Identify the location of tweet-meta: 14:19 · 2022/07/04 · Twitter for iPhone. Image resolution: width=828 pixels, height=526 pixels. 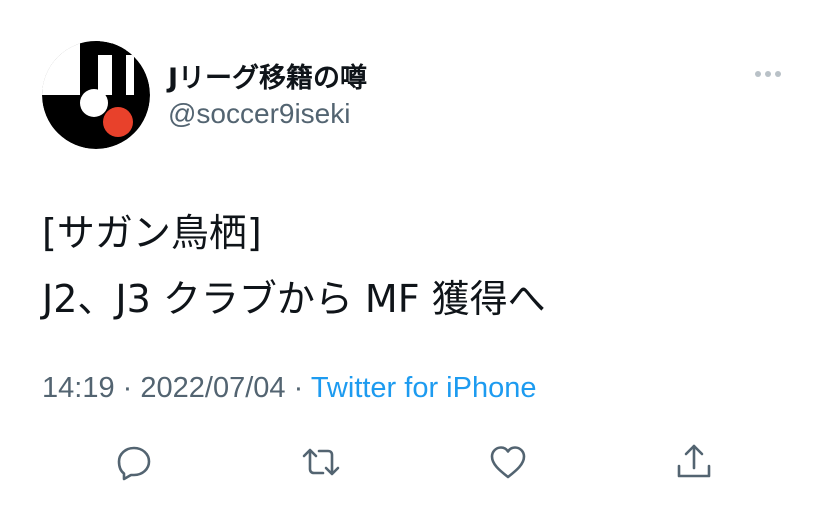
(289, 388).